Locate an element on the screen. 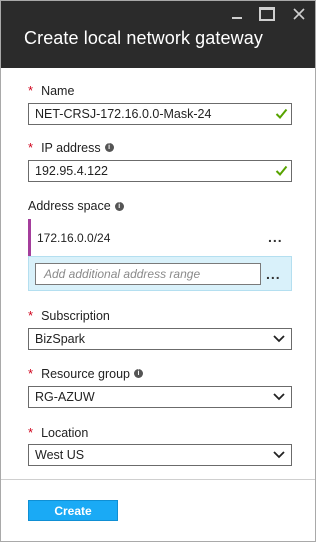  close-icon is located at coordinates (299, 14).